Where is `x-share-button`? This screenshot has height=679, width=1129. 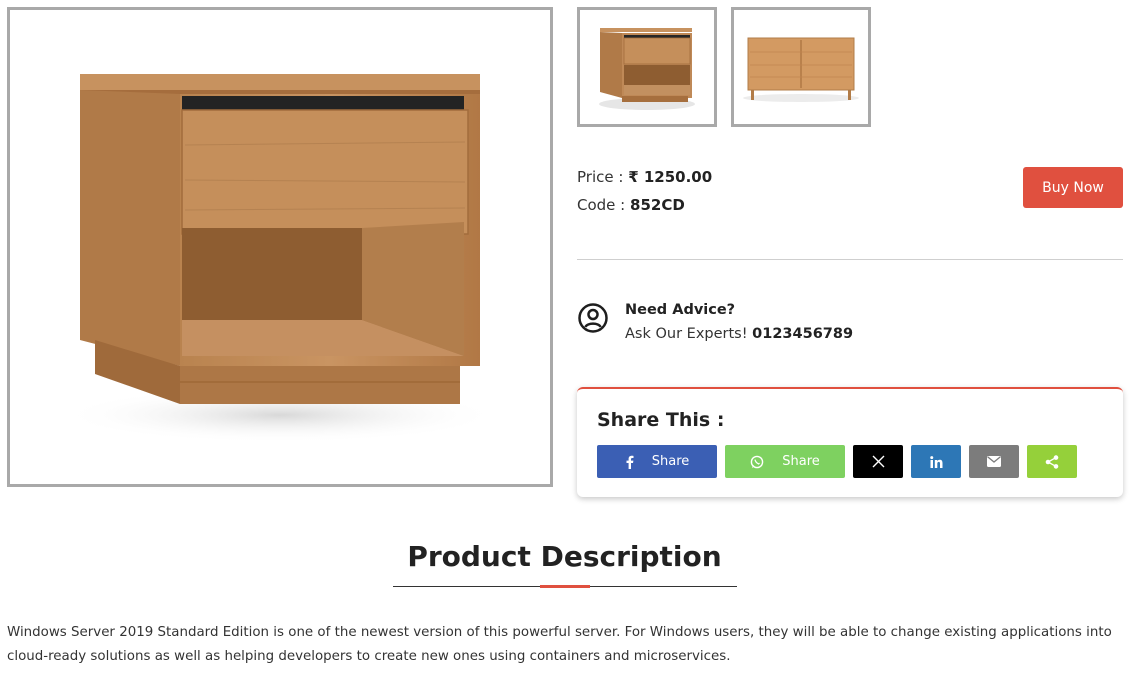
x-share-button is located at coordinates (878, 461).